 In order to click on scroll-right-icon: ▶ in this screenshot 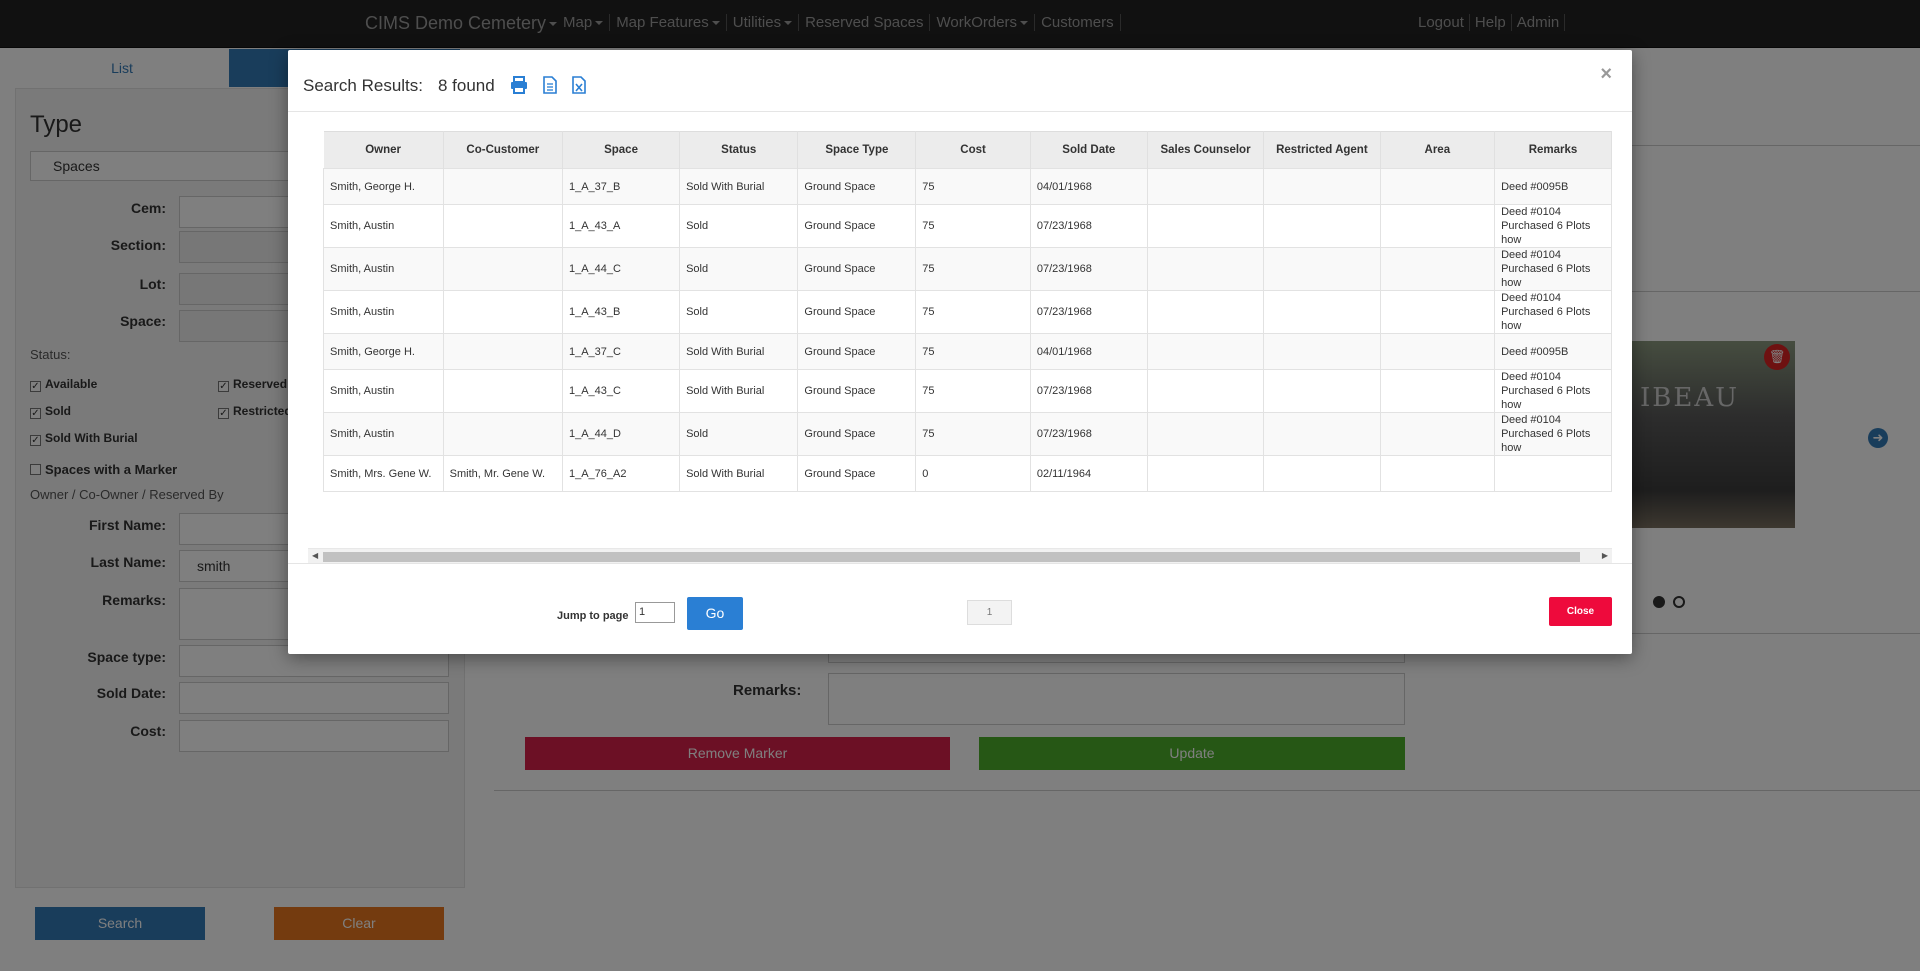, I will do `click(1605, 555)`.